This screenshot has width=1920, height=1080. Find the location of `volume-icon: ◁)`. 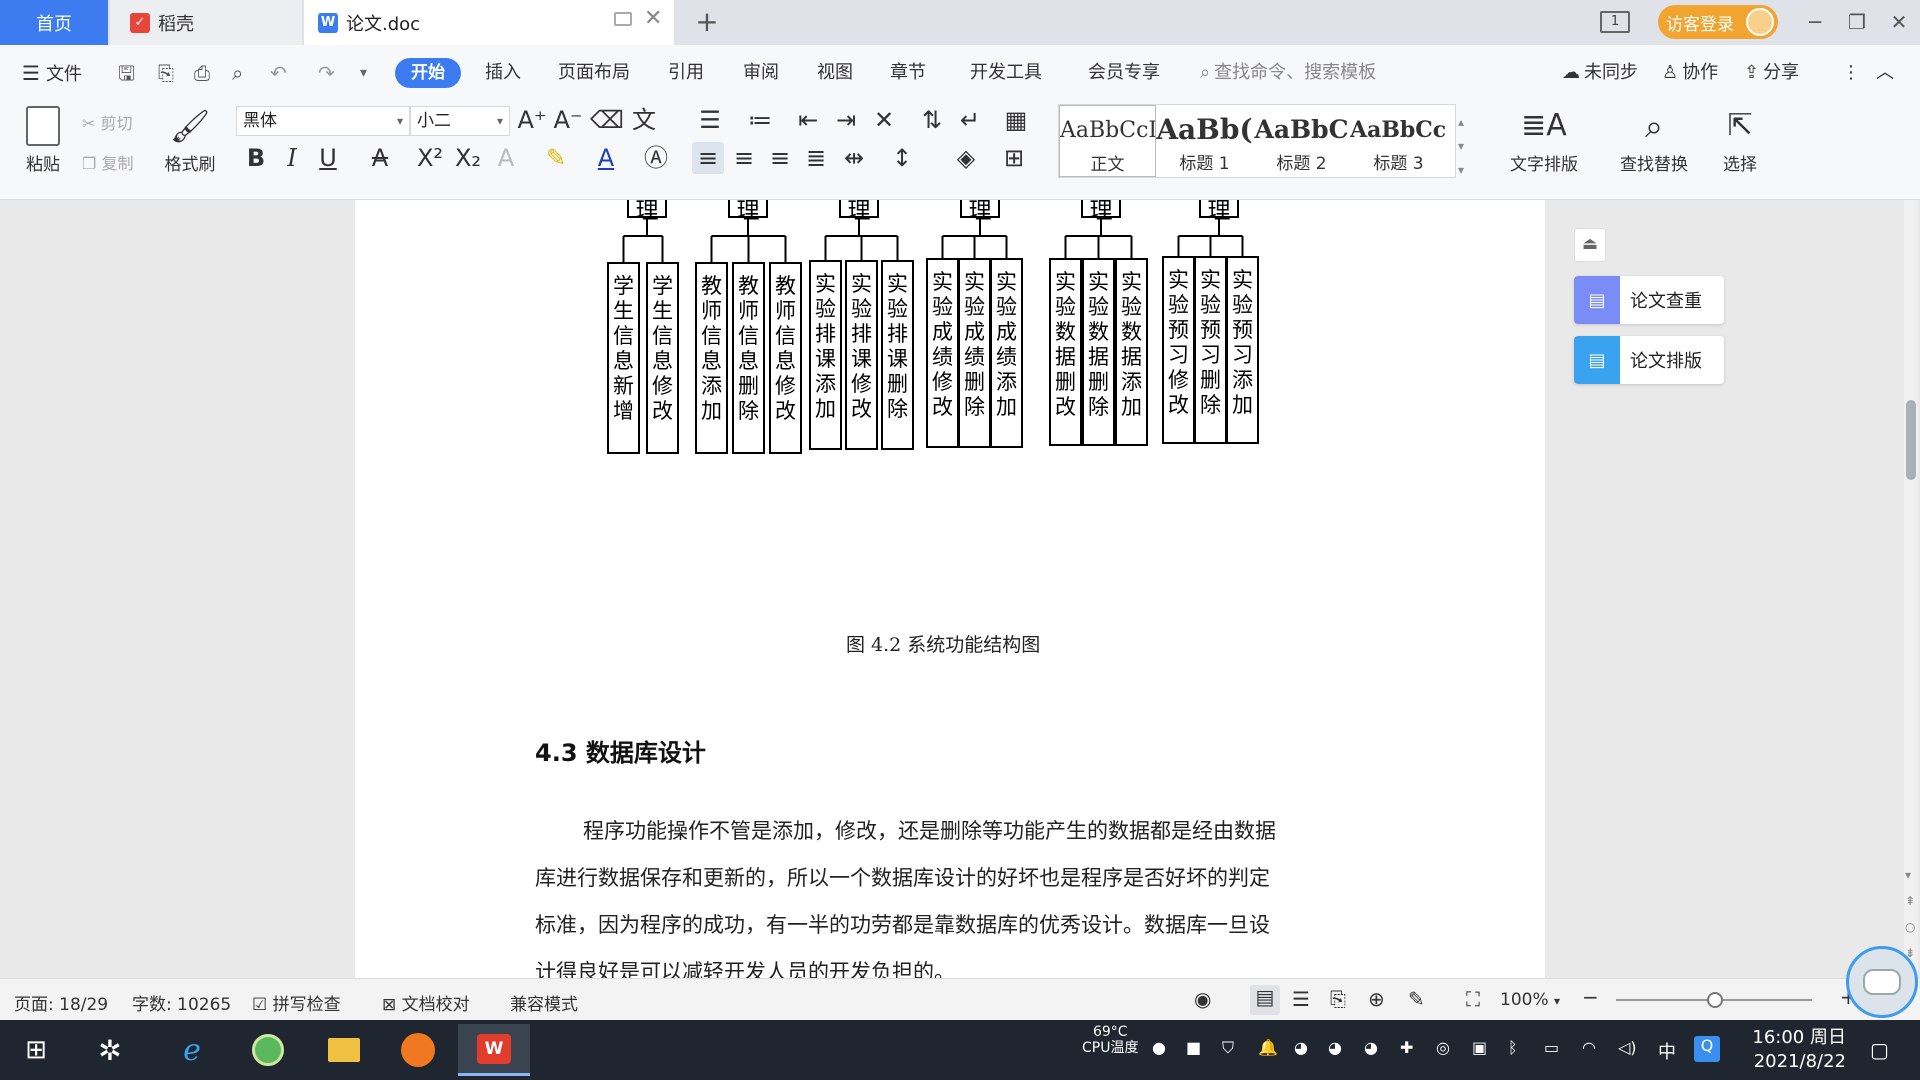

volume-icon: ◁) is located at coordinates (1627, 1047).